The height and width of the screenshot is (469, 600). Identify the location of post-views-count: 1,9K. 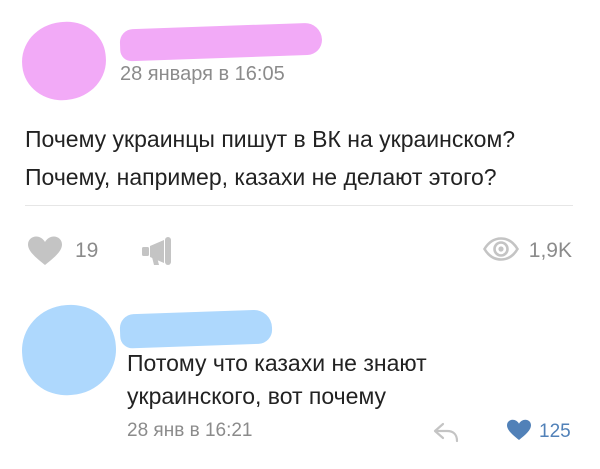
(550, 250).